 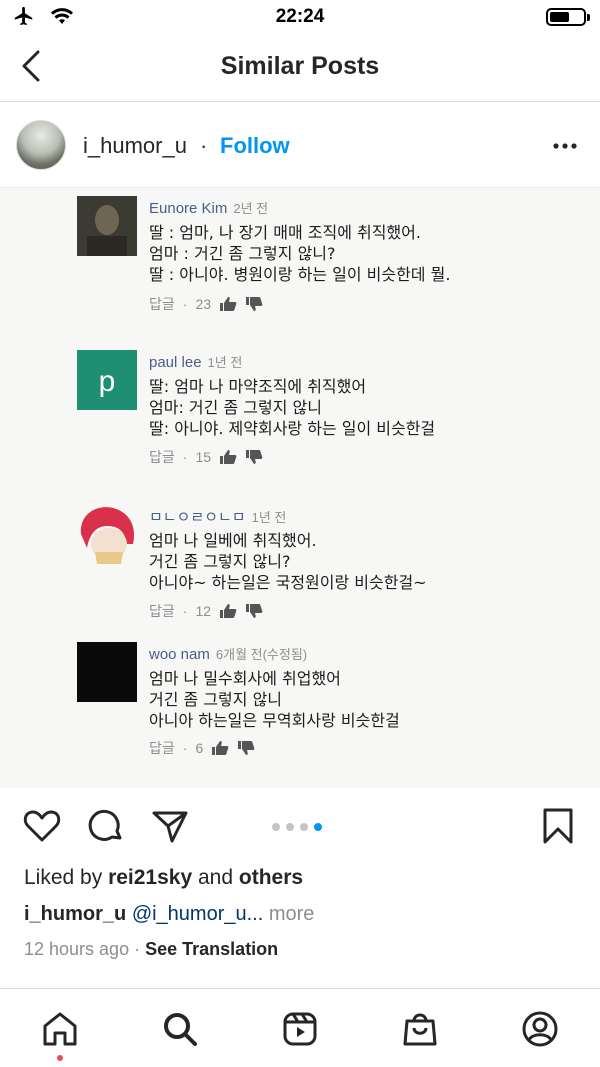 What do you see at coordinates (180, 1029) in the screenshot?
I see `search-icon` at bounding box center [180, 1029].